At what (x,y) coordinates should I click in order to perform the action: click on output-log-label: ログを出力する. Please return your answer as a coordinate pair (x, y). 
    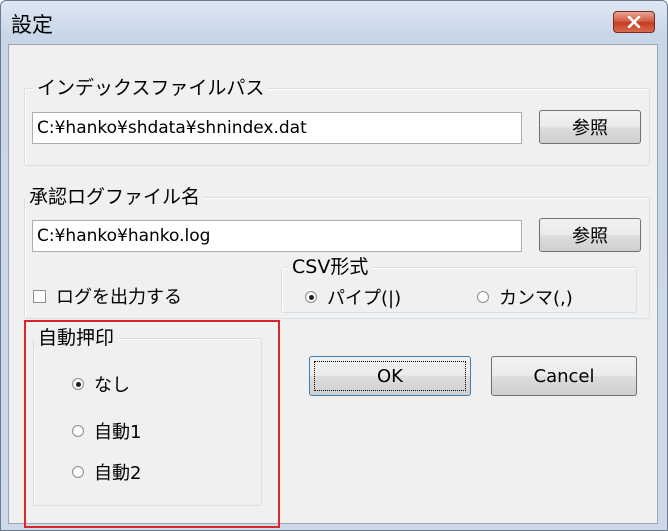
    Looking at the image, I should click on (119, 297).